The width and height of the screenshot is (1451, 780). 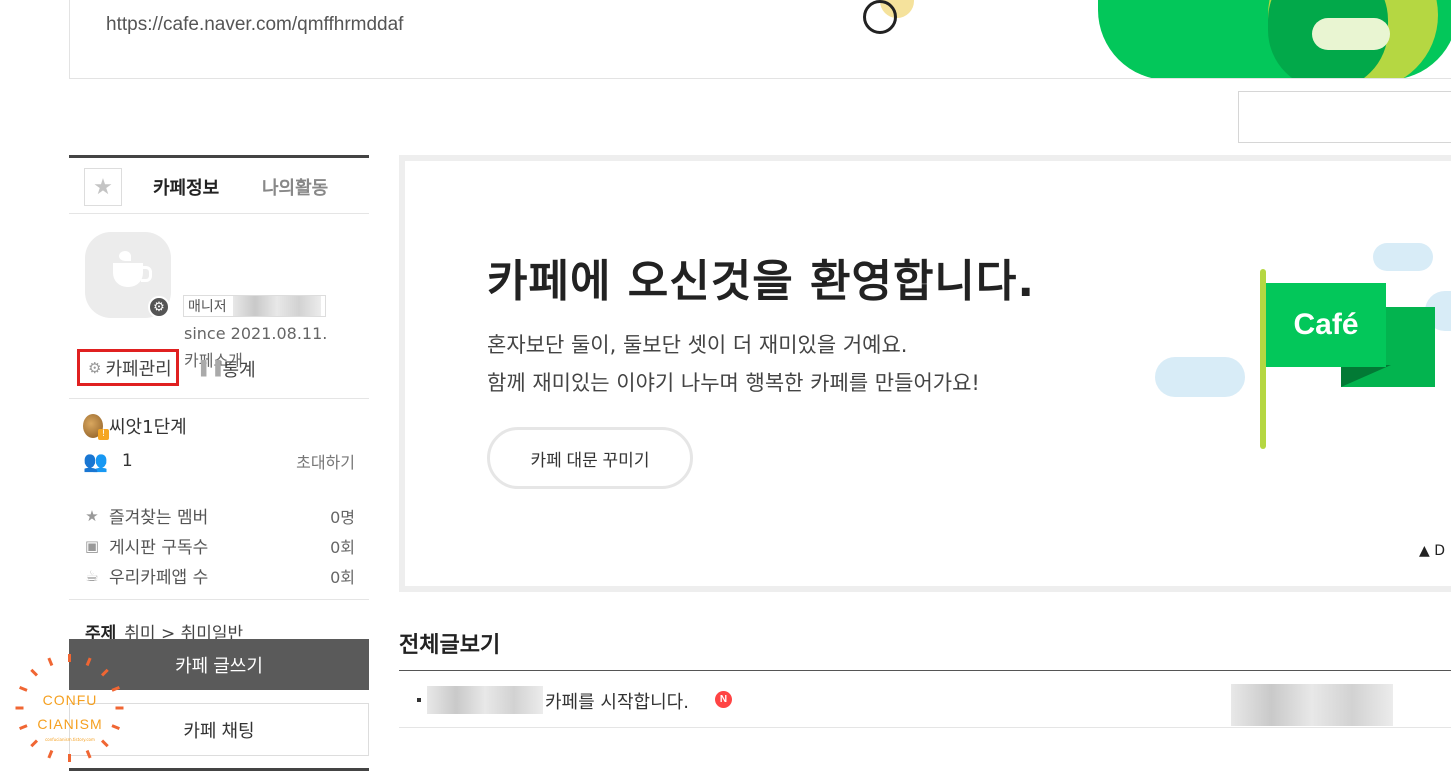 What do you see at coordinates (148, 427) in the screenshot?
I see `level-label: 씨앗1단계` at bounding box center [148, 427].